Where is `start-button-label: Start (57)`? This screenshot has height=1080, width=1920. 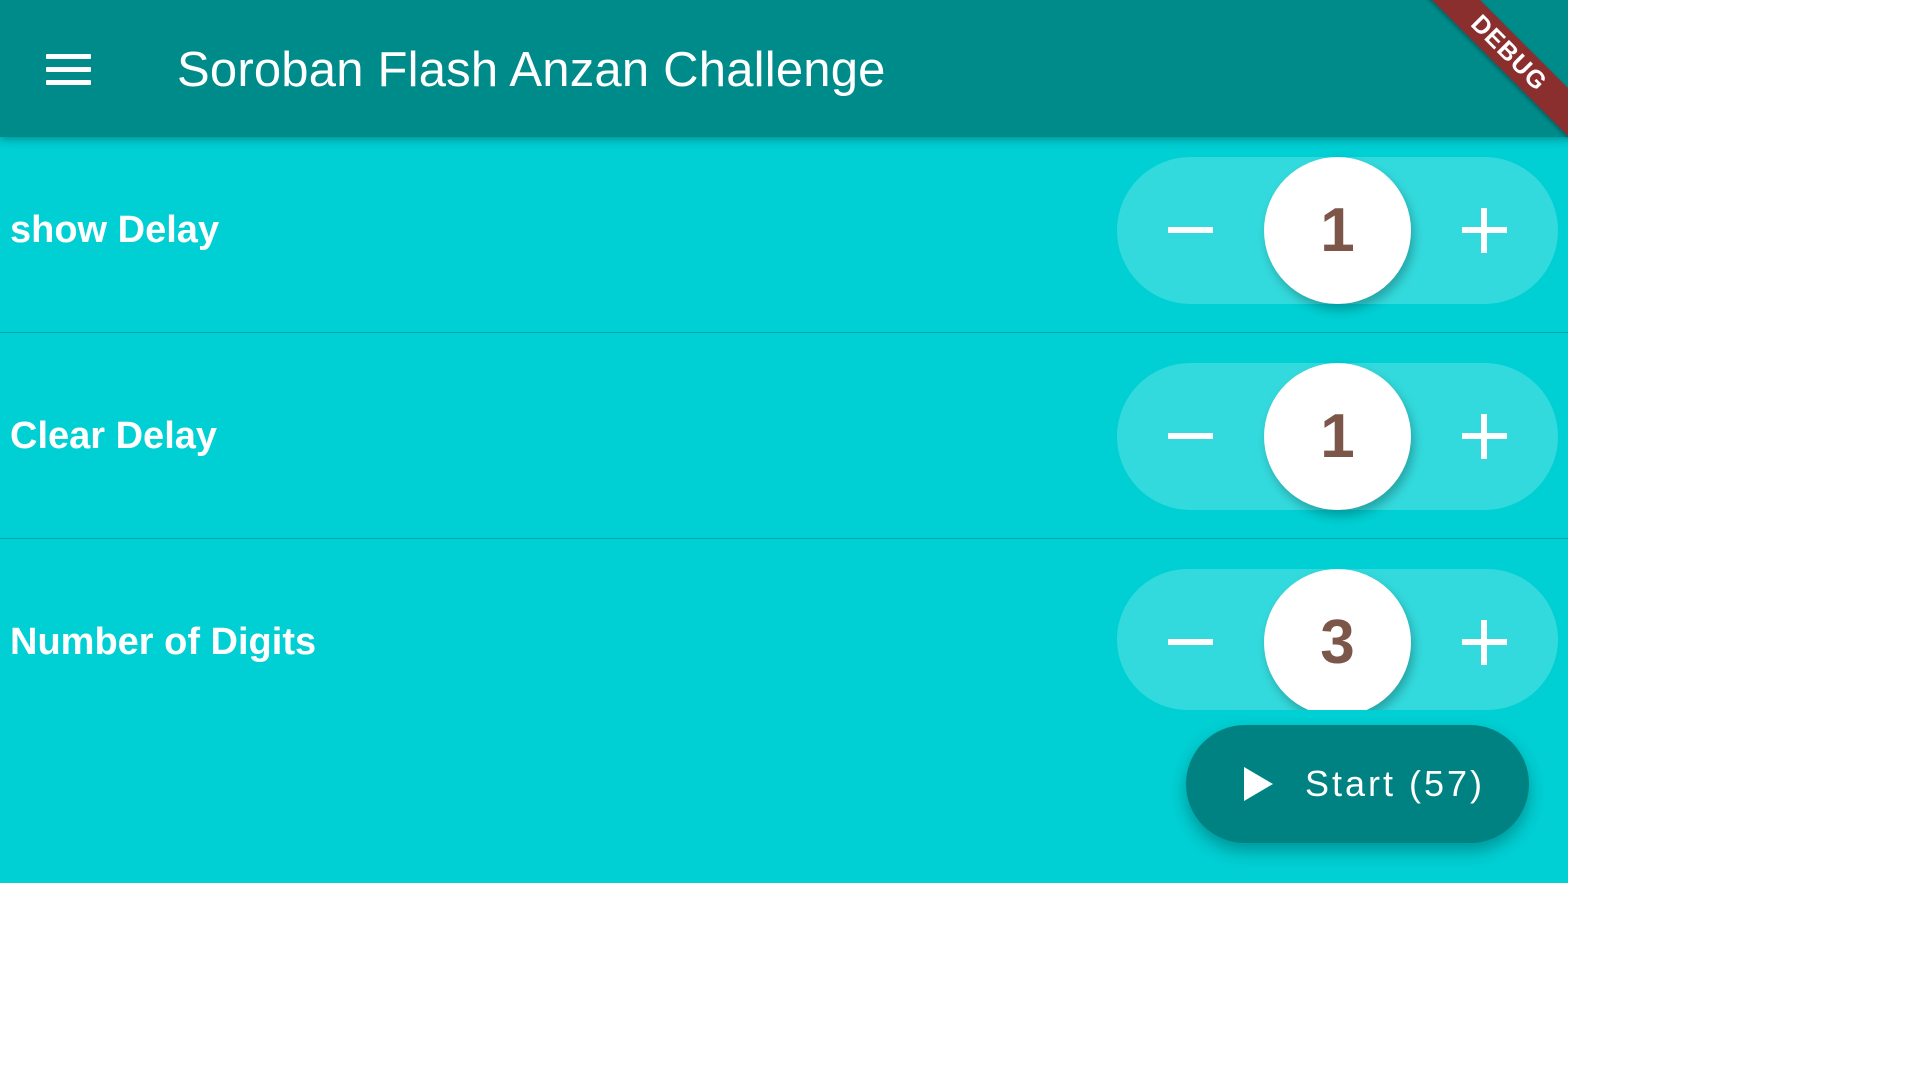 start-button-label: Start (57) is located at coordinates (1395, 783).